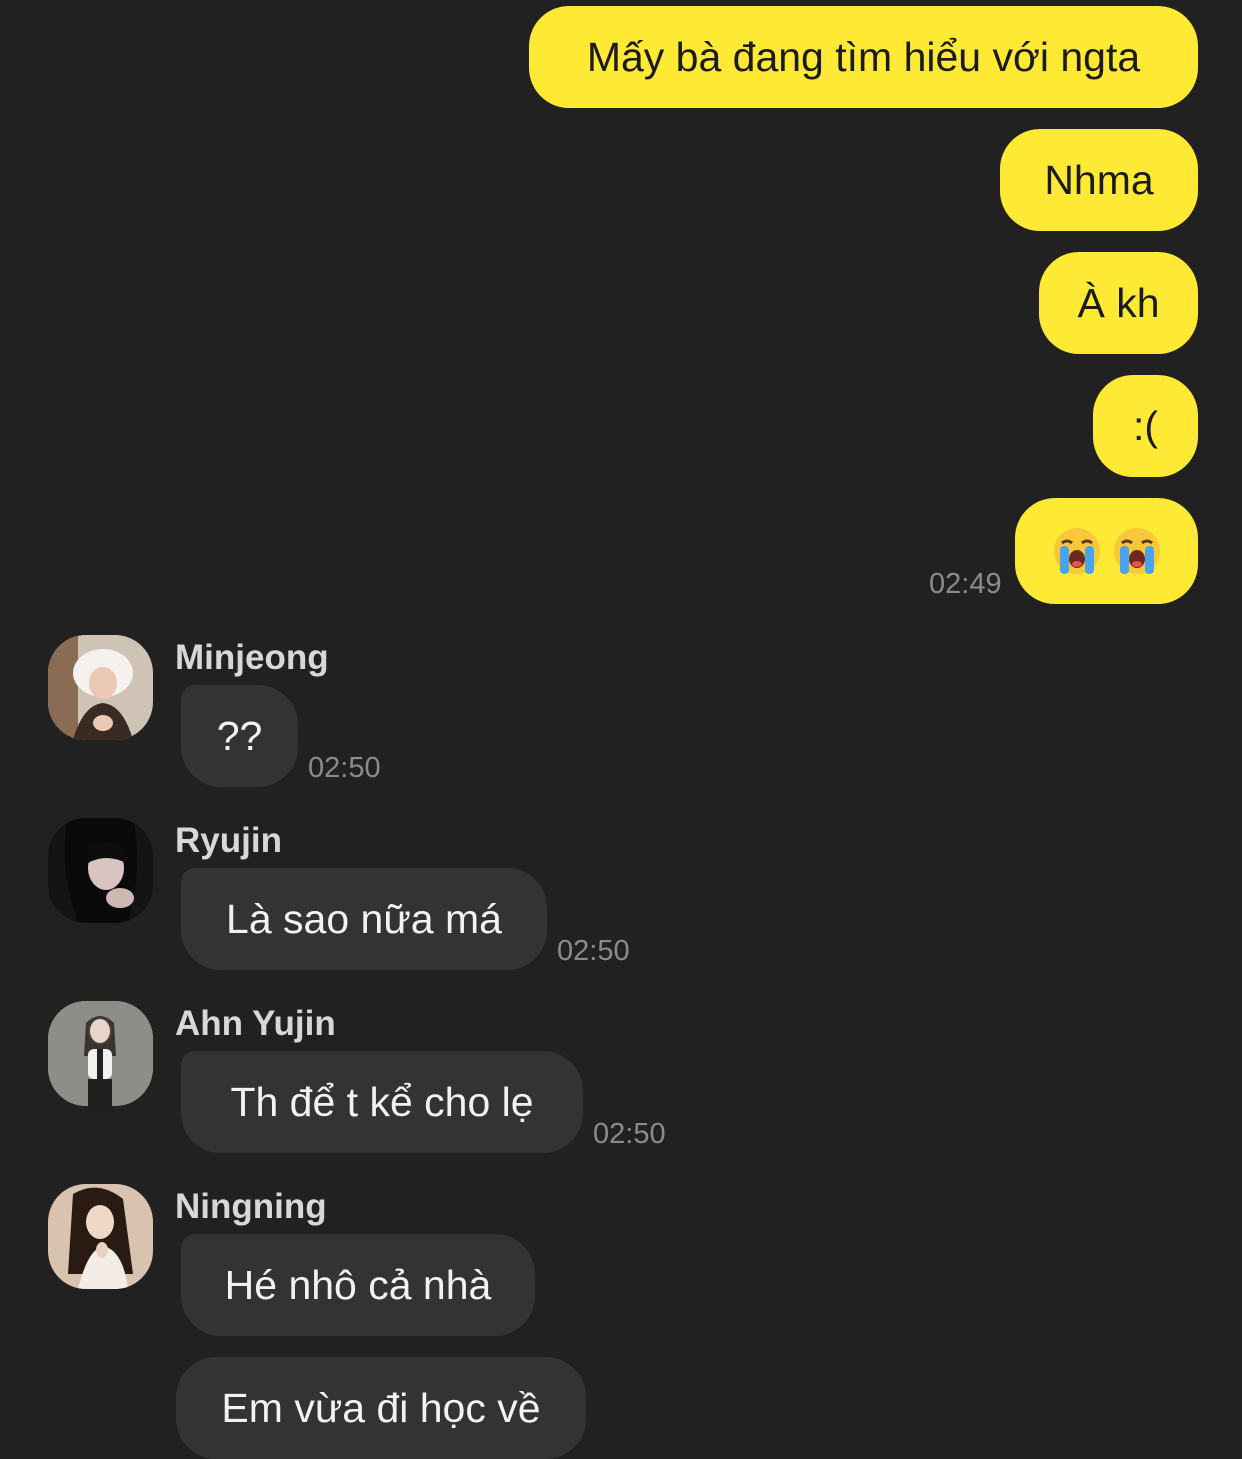 The height and width of the screenshot is (1459, 1242). I want to click on message-text: Hé nhô cả nhà, so click(358, 1284).